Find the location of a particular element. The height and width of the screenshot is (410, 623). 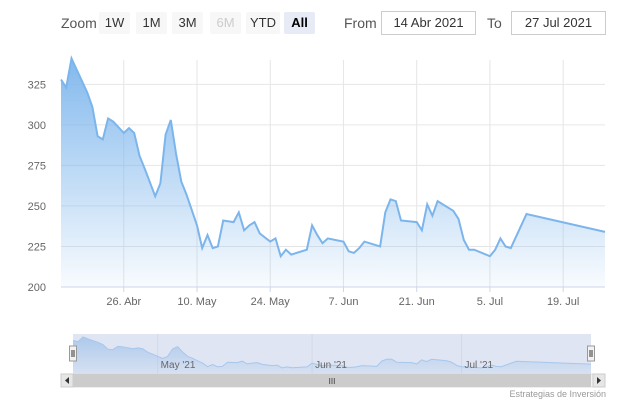

y-tick-label: 250 is located at coordinates (37, 207).